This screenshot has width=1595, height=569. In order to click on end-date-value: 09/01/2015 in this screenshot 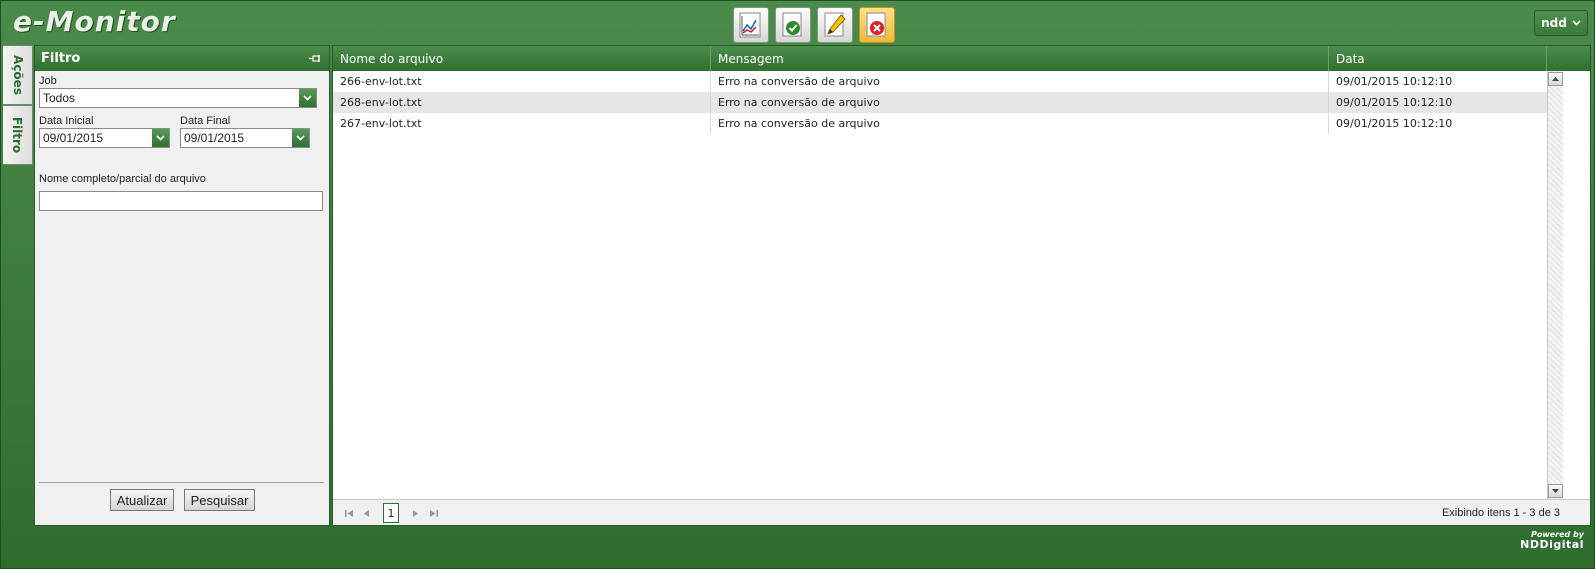, I will do `click(214, 138)`.